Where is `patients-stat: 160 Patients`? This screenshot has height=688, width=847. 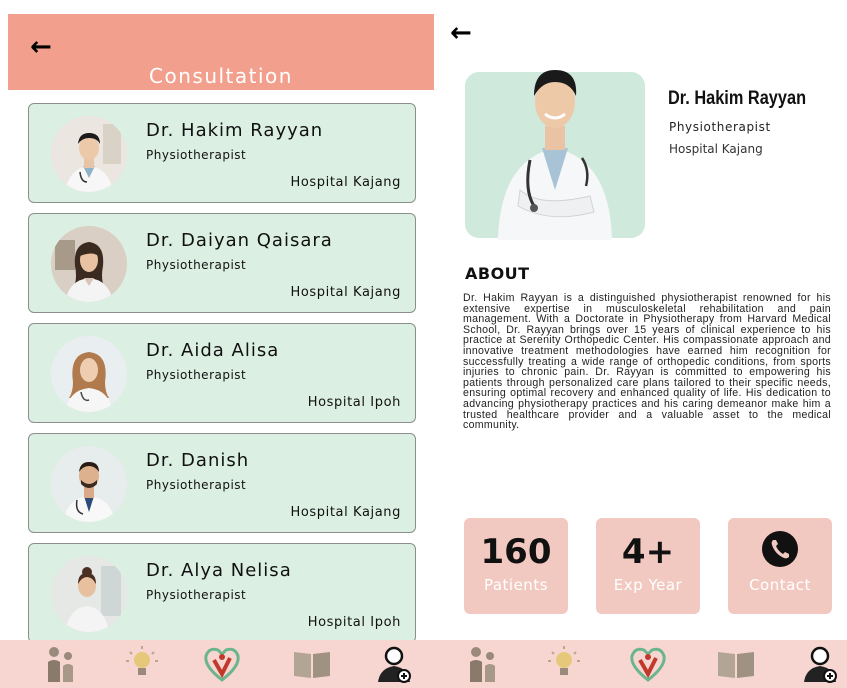
patients-stat: 160 Patients is located at coordinates (516, 566).